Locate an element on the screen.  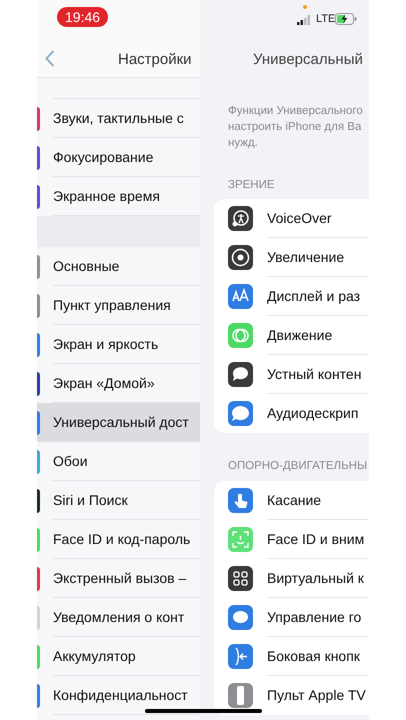
row-label: Управление го is located at coordinates (314, 617).